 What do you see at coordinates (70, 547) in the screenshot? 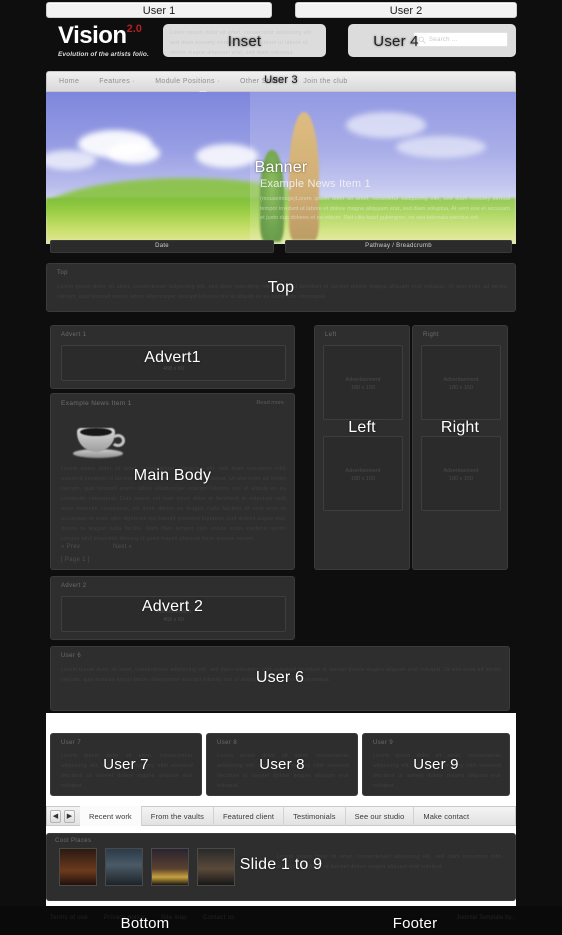
I see `article-prev-link: « Prev` at bounding box center [70, 547].